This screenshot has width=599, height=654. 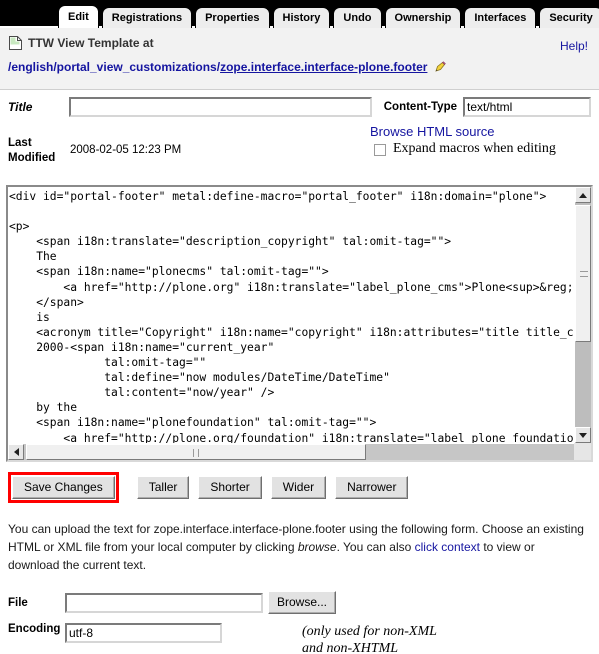 I want to click on click-context-link: click context, so click(x=447, y=547).